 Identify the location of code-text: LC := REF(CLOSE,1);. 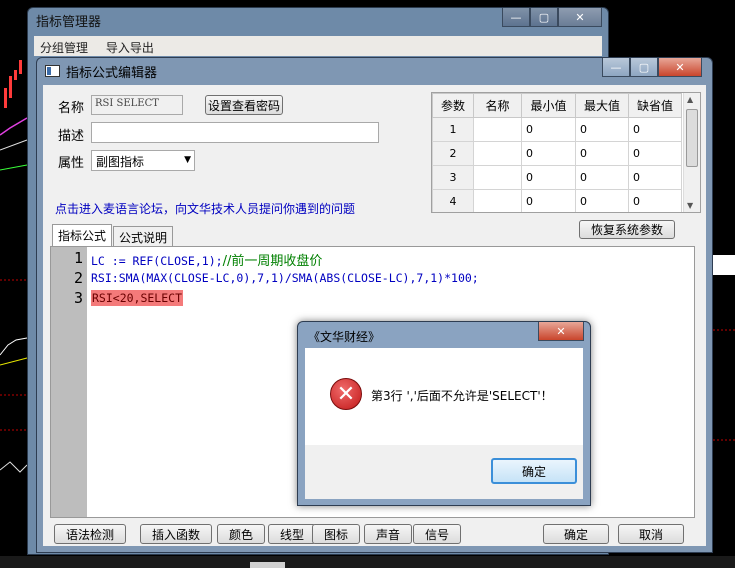
(157, 261).